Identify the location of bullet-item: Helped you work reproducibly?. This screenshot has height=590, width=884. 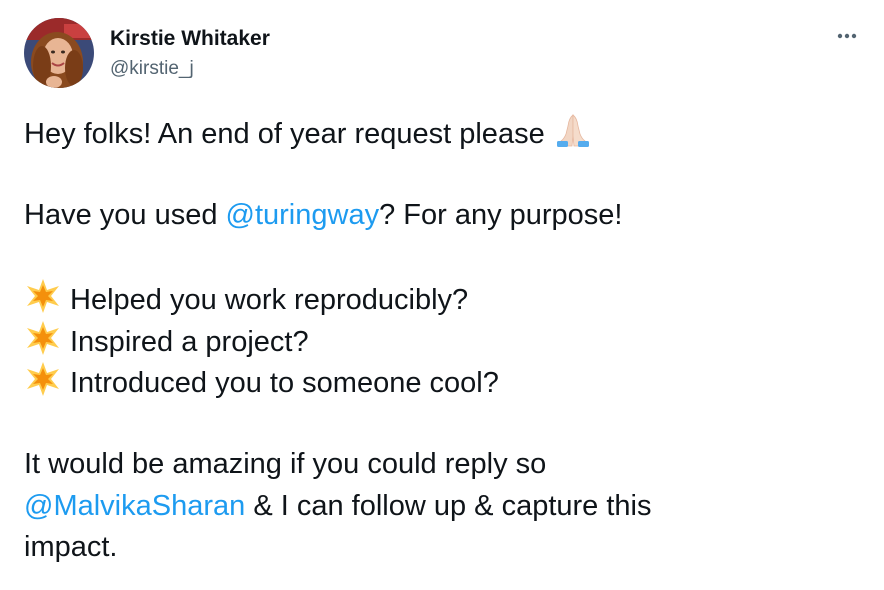
(444, 299).